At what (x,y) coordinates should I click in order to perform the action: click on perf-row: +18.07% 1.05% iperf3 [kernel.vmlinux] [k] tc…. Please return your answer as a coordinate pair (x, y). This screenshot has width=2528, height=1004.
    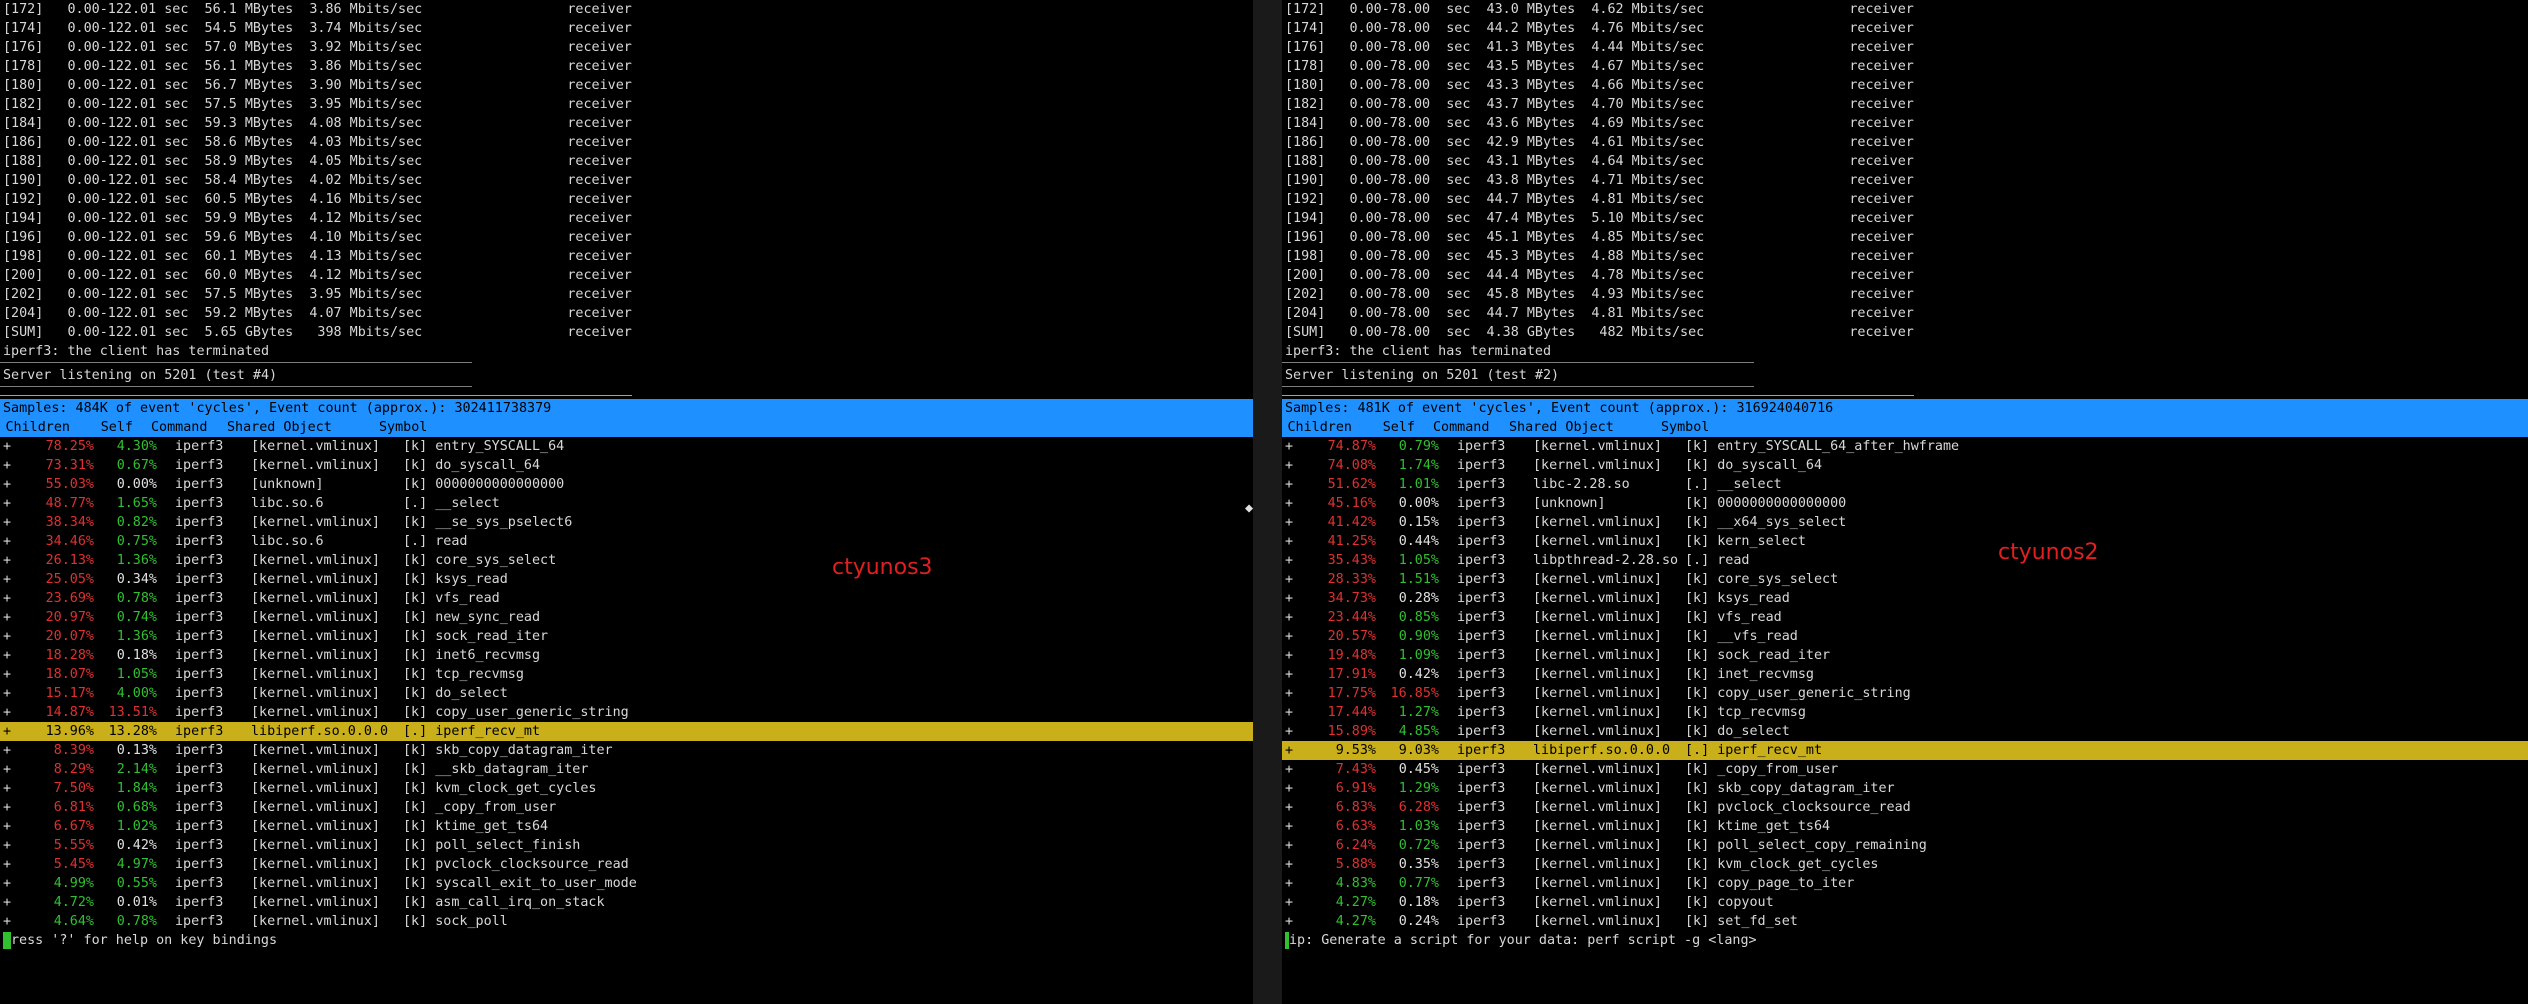
    Looking at the image, I should click on (626, 674).